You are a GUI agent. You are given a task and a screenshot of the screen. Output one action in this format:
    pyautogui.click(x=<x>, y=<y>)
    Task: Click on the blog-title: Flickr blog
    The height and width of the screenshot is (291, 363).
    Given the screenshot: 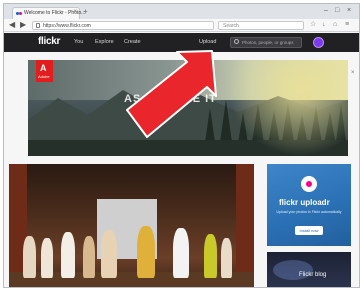 What is the action you would take?
    pyautogui.click(x=313, y=275)
    